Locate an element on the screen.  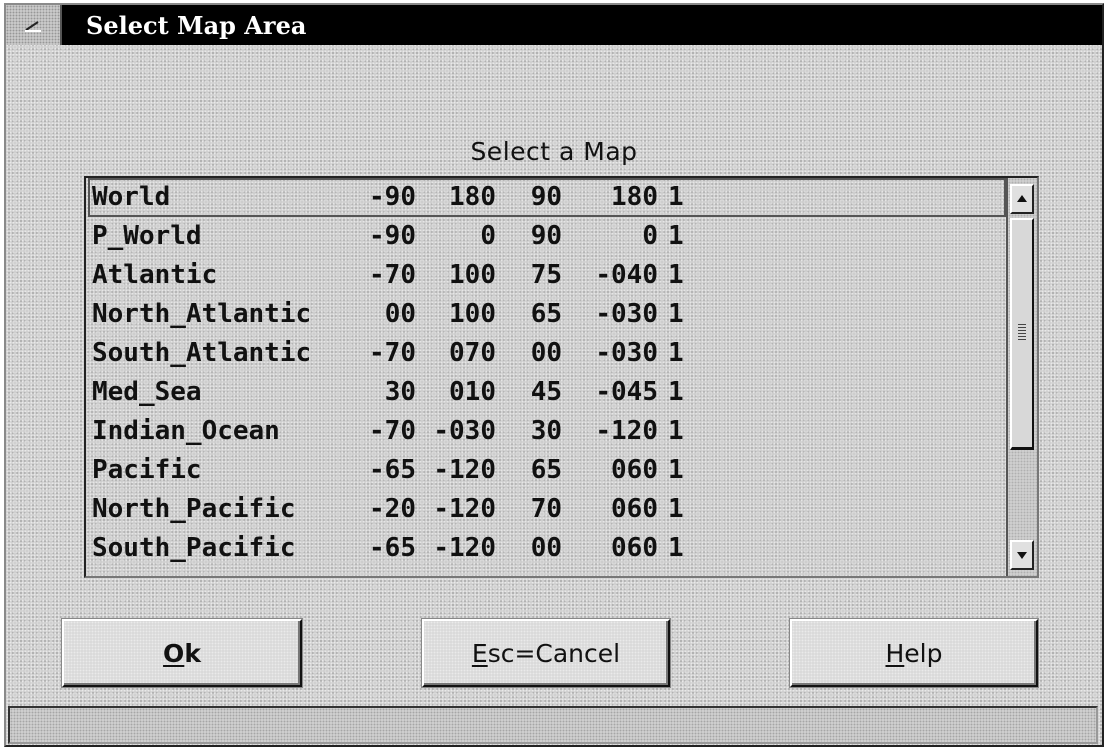
window-menu-icon is located at coordinates (33, 26).